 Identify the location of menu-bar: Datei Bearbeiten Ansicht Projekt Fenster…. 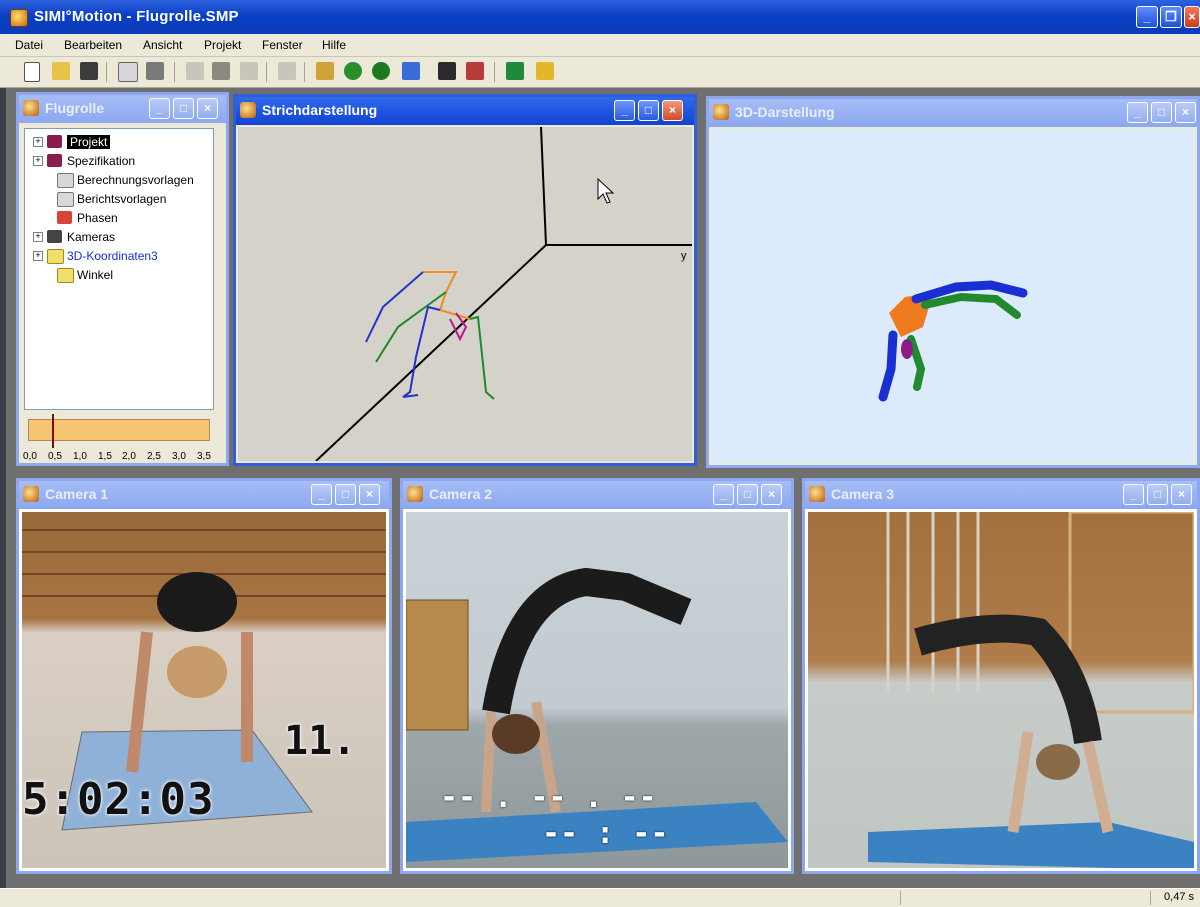
(600, 45).